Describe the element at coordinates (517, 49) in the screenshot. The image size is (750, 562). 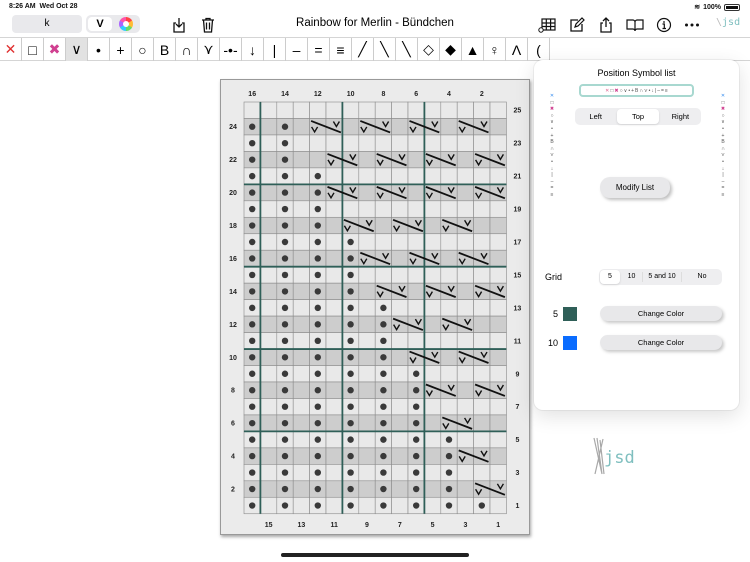
I see `lambda-symbol-button: Λ` at that location.